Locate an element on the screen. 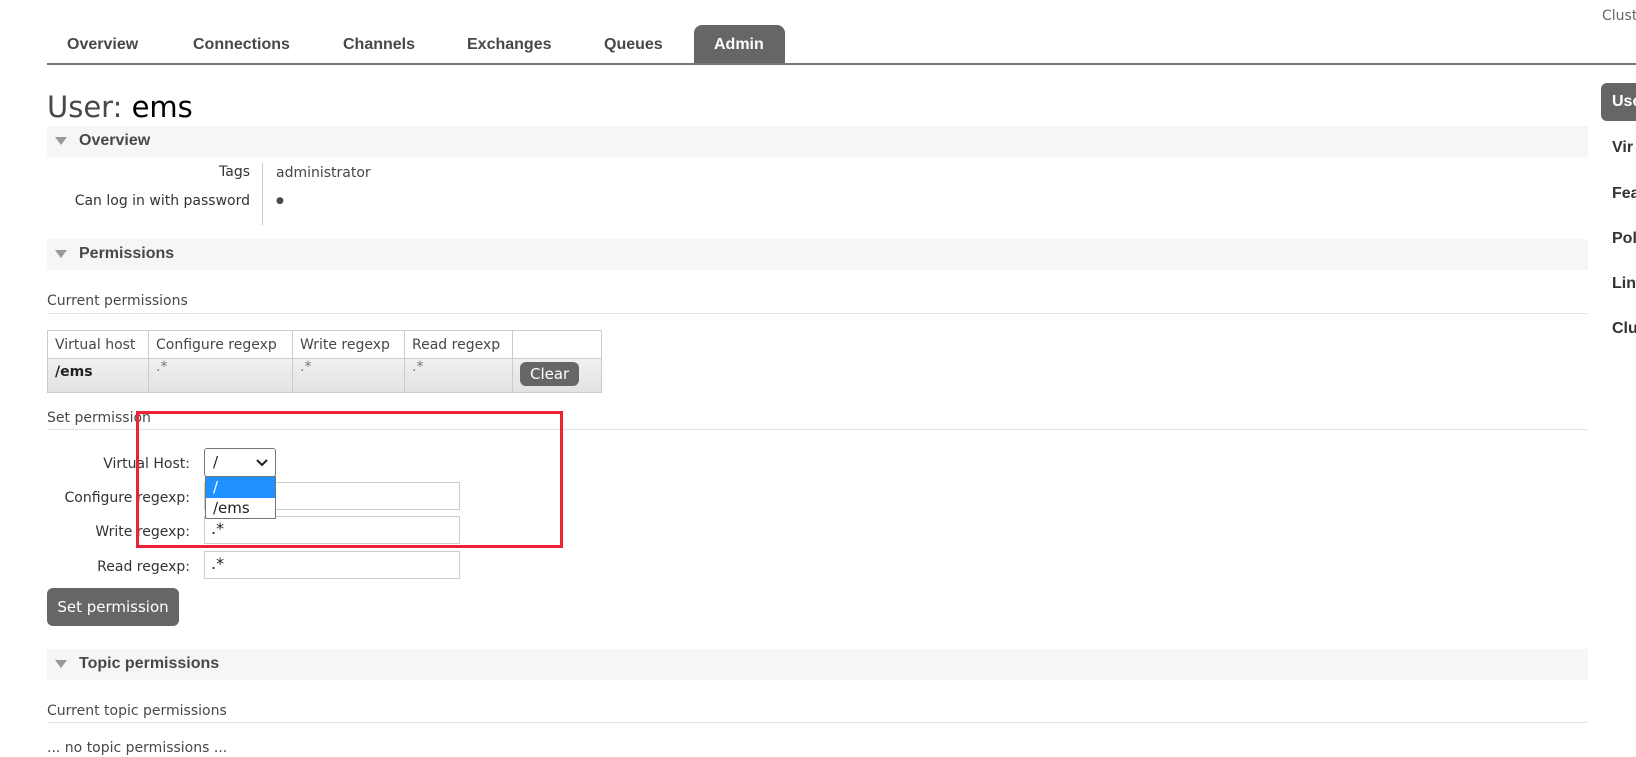 Image resolution: width=1636 pixels, height=757 pixels. sidebar-item-users: Use is located at coordinates (1618, 102).